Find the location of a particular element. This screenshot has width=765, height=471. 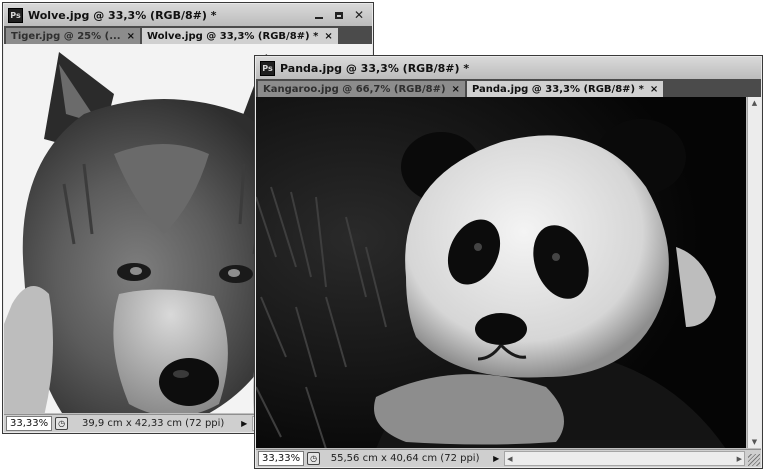

maximize-button is located at coordinates (339, 15).